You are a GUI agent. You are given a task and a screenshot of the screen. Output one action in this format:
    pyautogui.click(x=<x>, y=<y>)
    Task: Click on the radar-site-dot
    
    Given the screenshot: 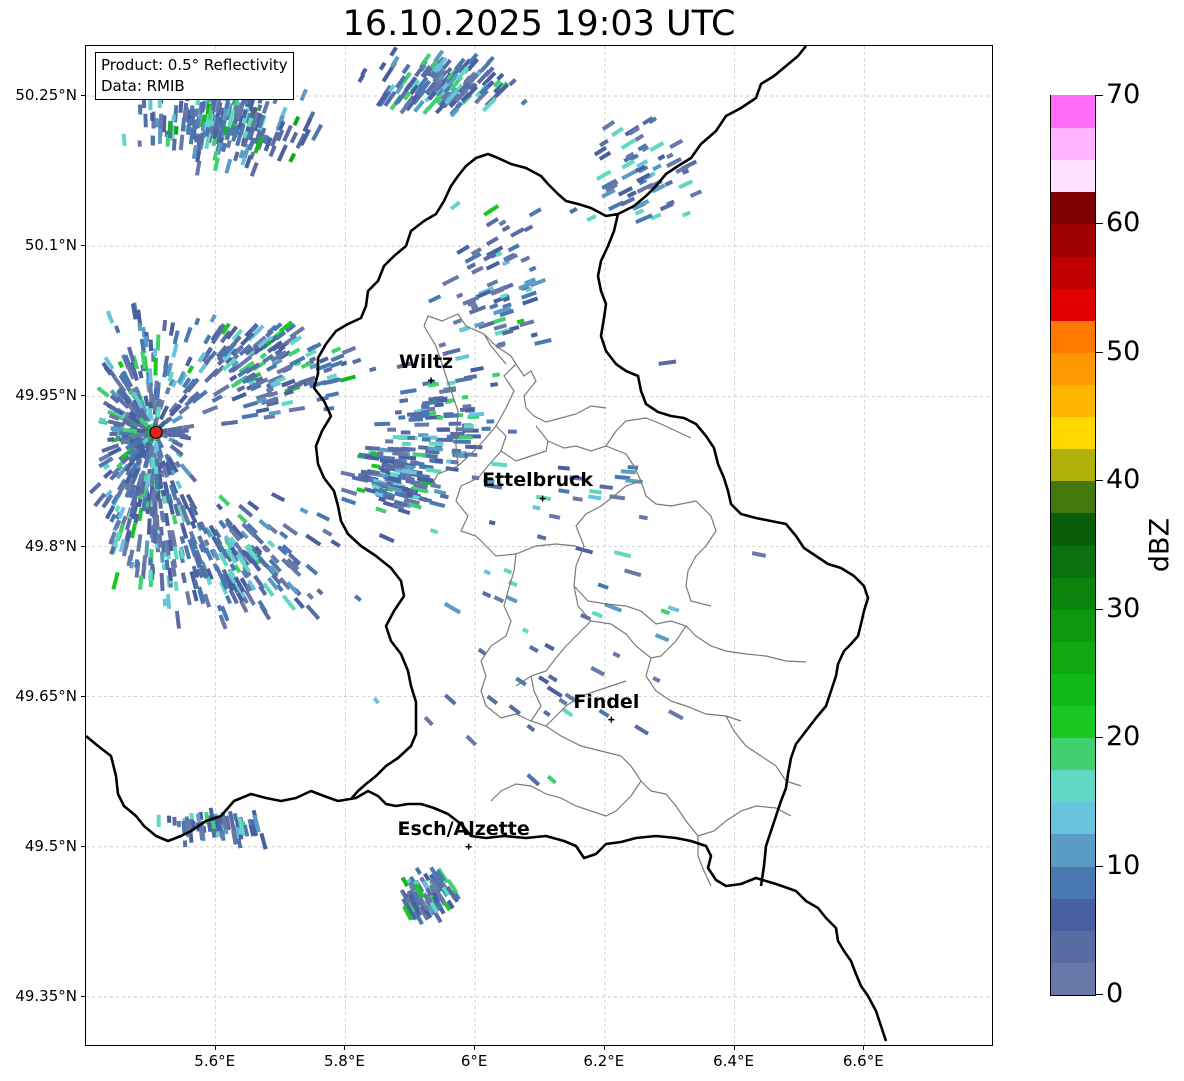 What is the action you would take?
    pyautogui.click(x=156, y=432)
    